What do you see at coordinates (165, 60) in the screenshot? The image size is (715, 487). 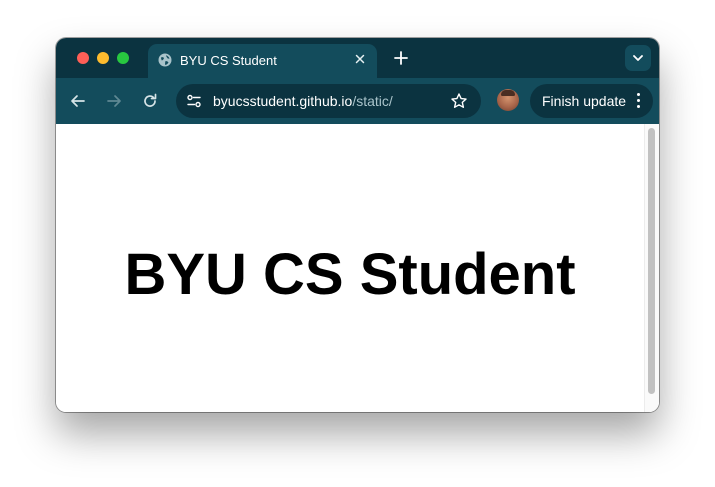 I see `globe-icon` at bounding box center [165, 60].